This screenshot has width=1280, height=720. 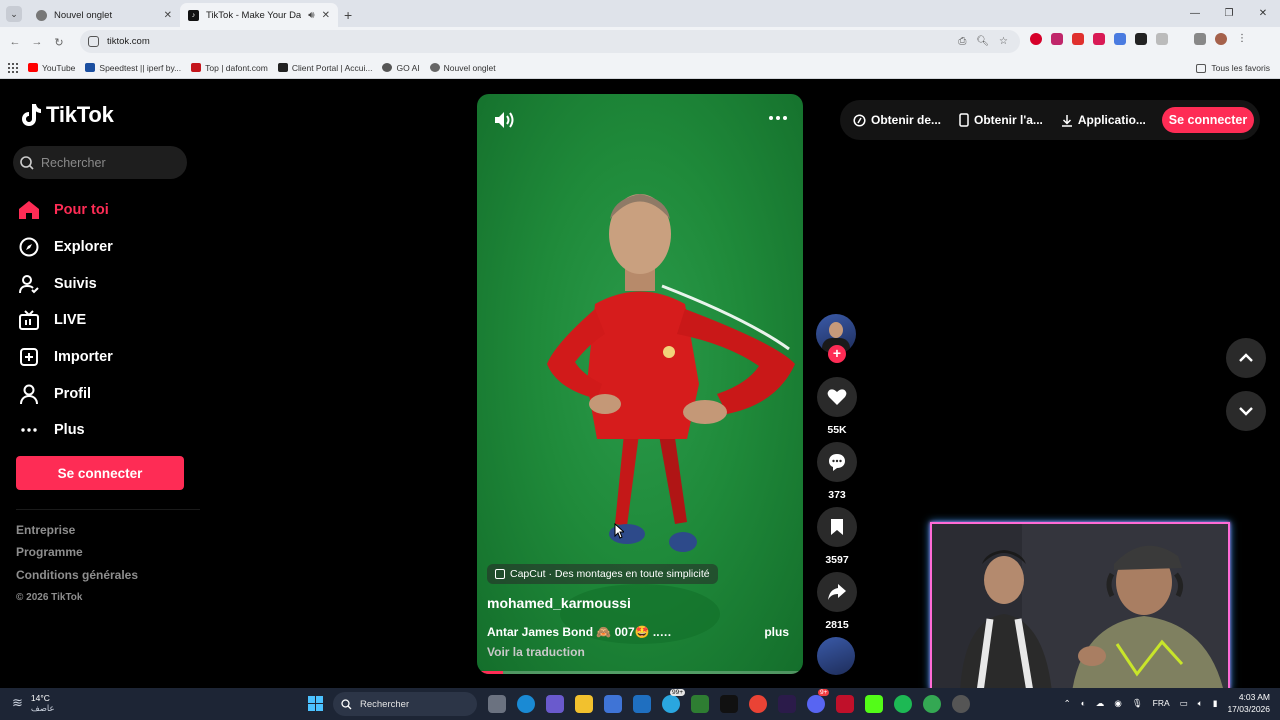 What do you see at coordinates (405, 704) in the screenshot?
I see `taskbar-search: Rechercher` at bounding box center [405, 704].